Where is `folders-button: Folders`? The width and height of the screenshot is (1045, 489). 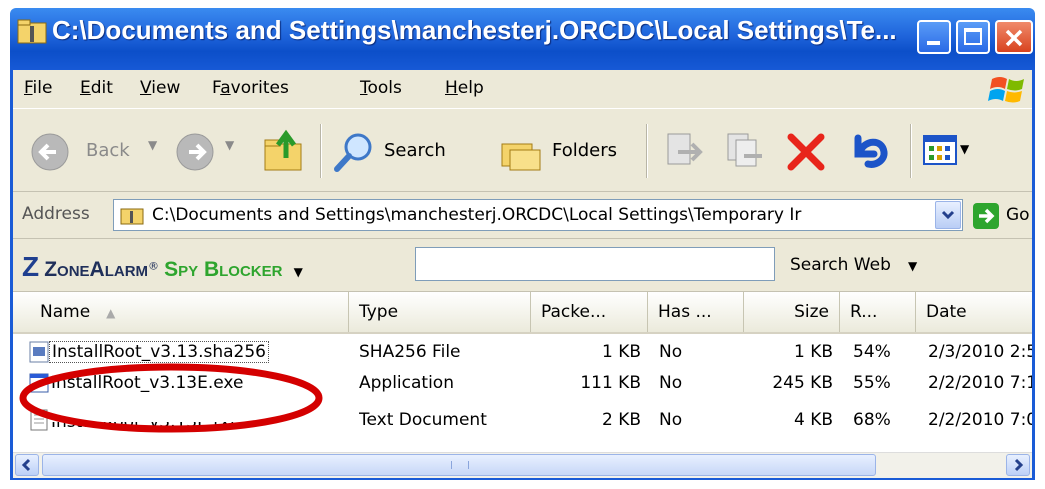
folders-button: Folders is located at coordinates (570, 152).